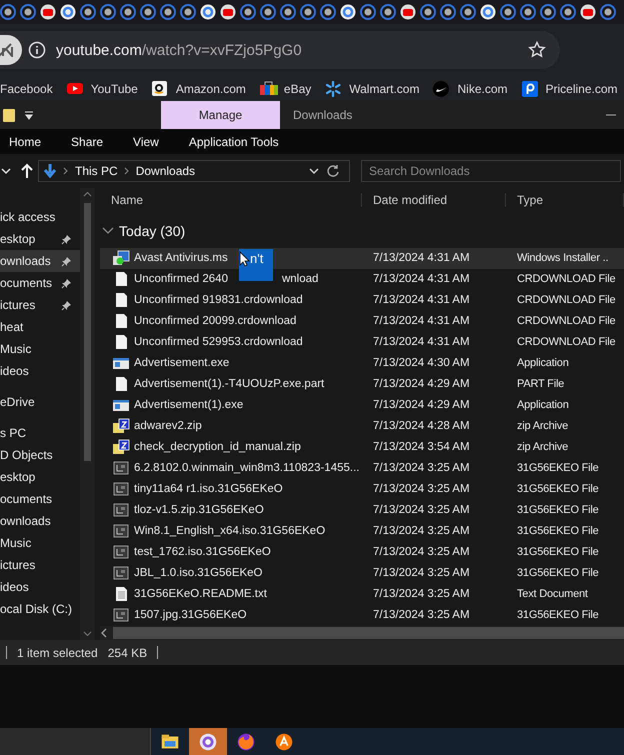 The image size is (624, 755). Describe the element at coordinates (362, 531) in the screenshot. I see `file-row: Win8.1_English_x64.iso.31G56EKeO 7/13/2024 3:25 AM 31G56EKEO File` at that location.